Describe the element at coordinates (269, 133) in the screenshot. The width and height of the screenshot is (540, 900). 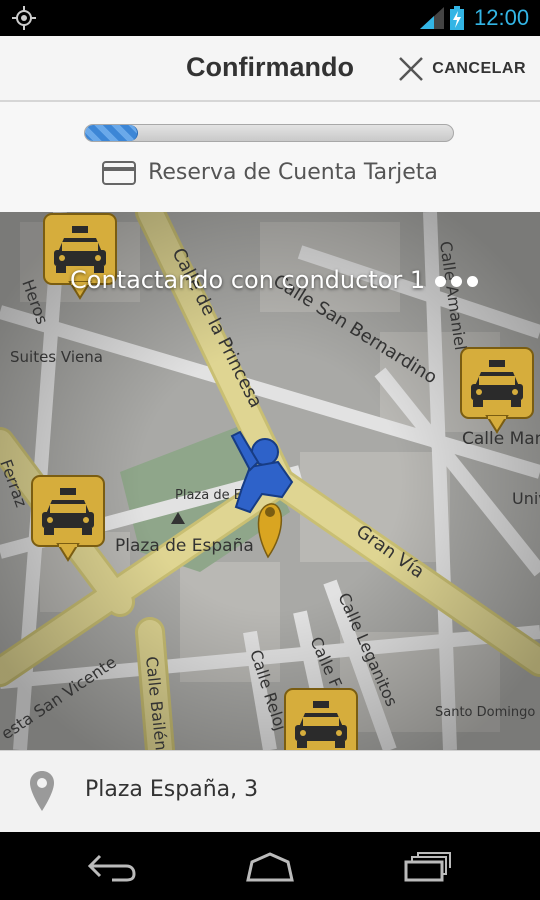
I see `progress-bar` at that location.